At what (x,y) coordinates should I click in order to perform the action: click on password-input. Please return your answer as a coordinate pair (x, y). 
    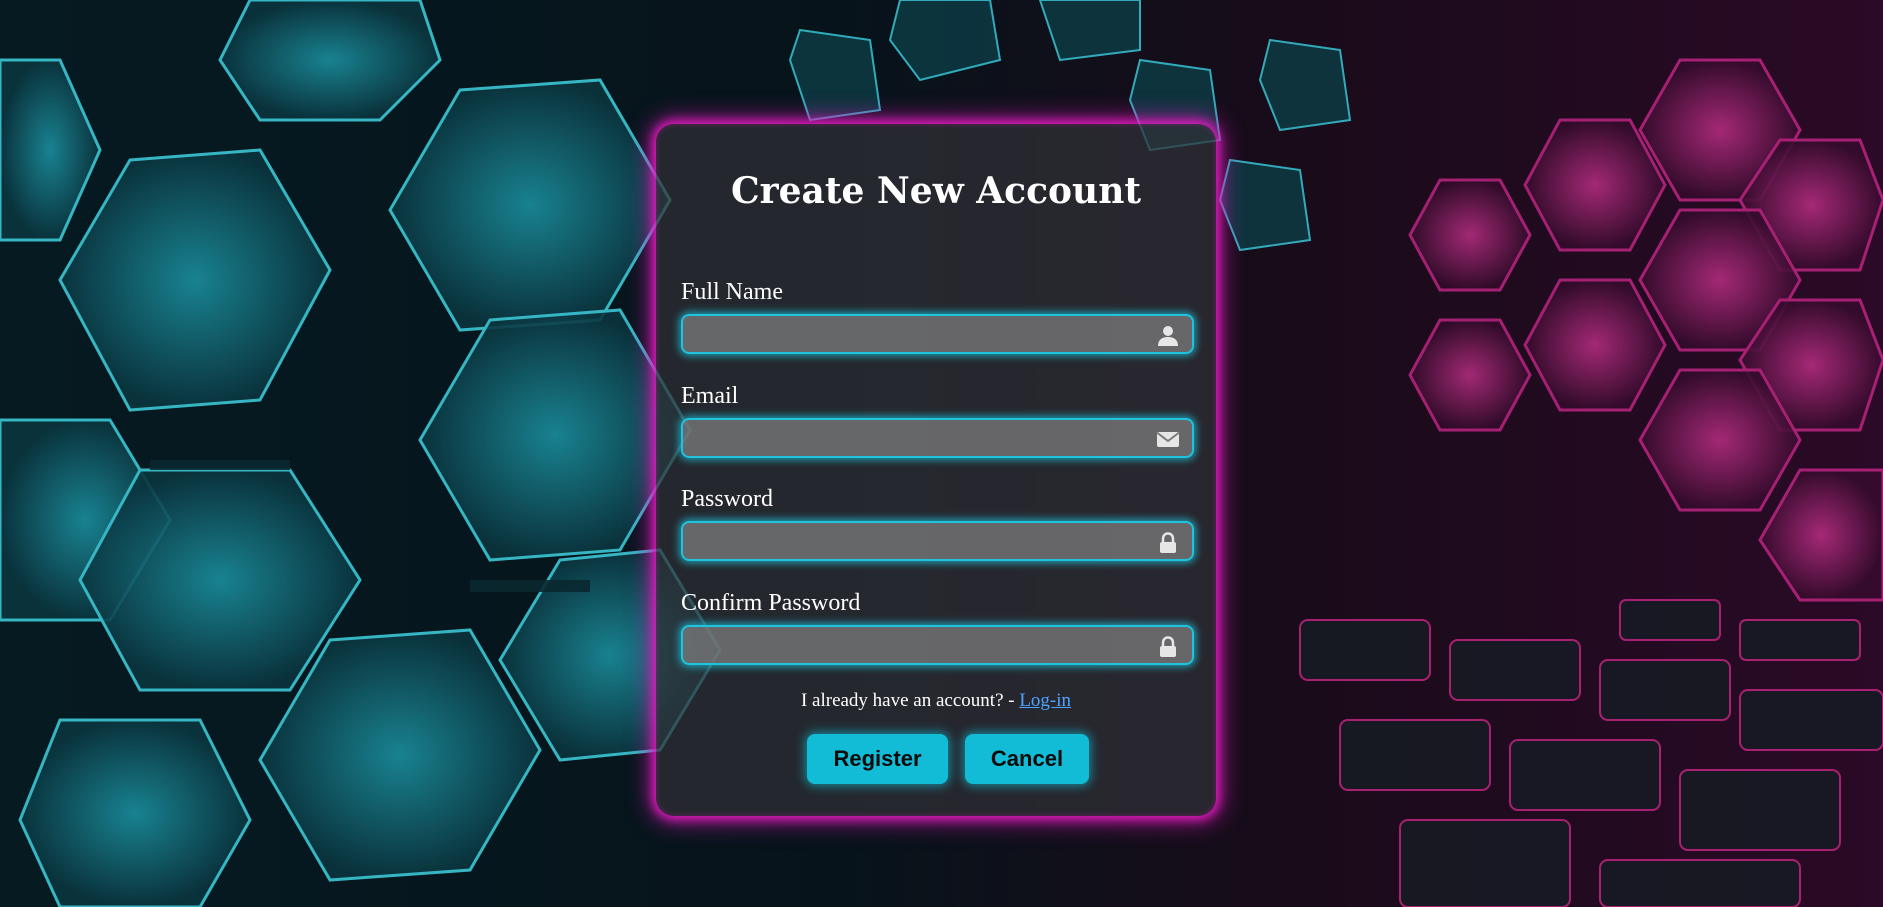
    Looking at the image, I should click on (937, 541).